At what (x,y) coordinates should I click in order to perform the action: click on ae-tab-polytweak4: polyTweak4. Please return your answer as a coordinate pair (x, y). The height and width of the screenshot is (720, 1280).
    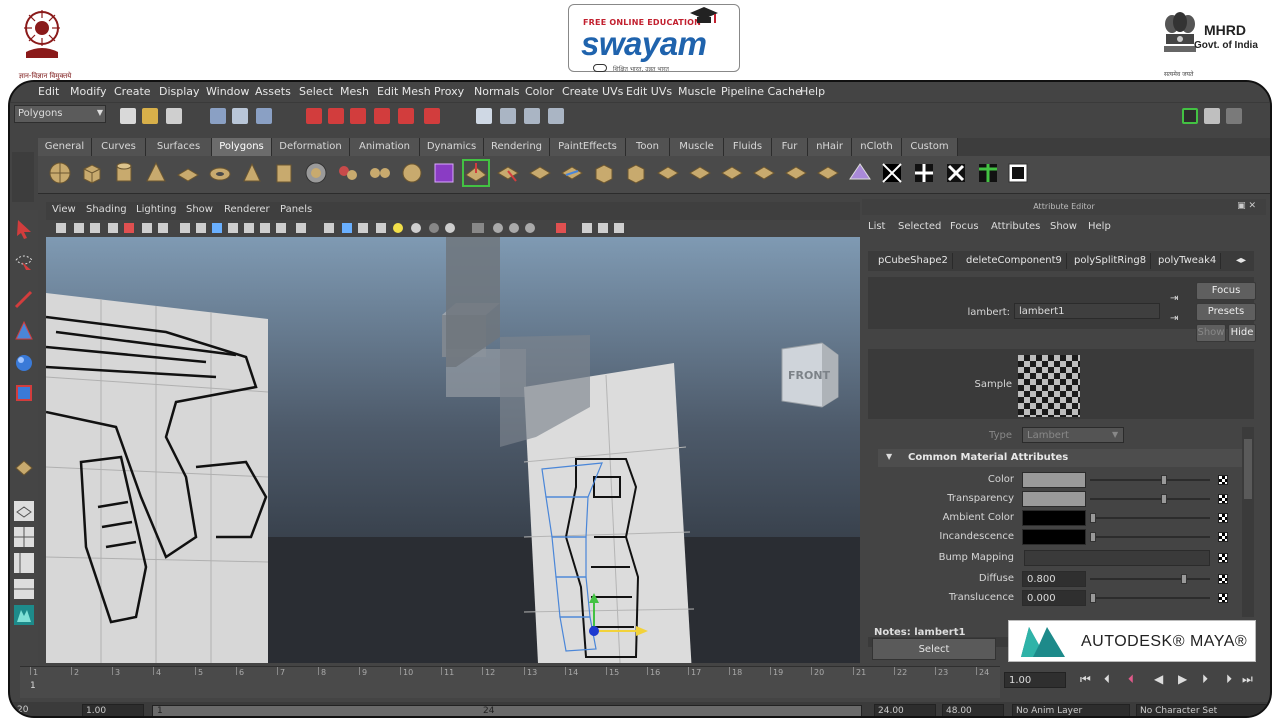
    Looking at the image, I should click on (1188, 261).